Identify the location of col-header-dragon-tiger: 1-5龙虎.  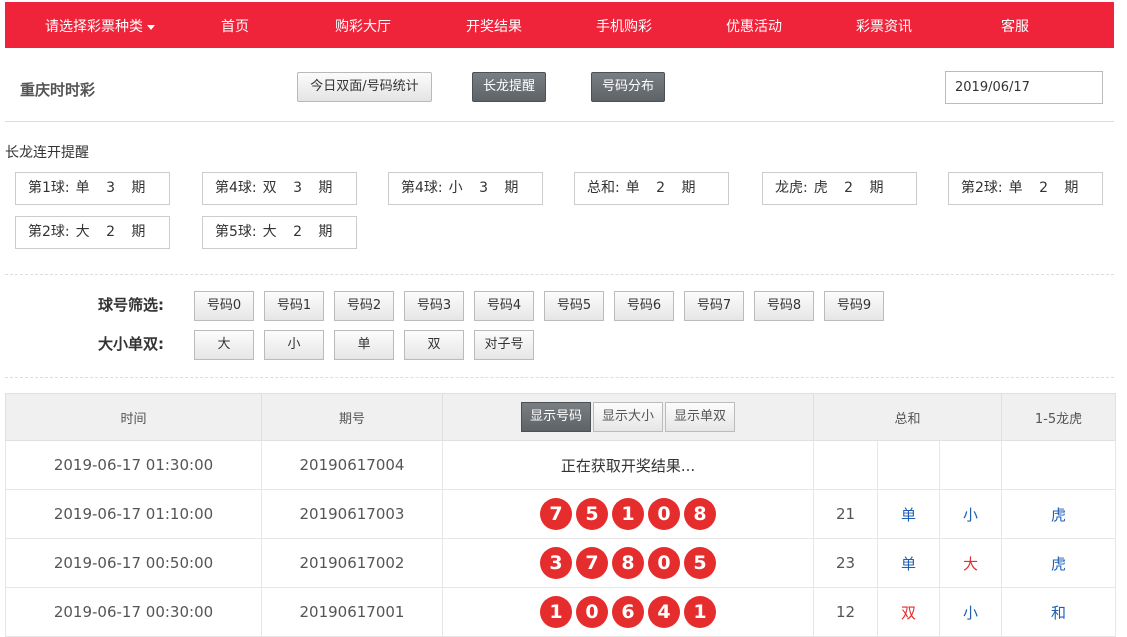
(1059, 417).